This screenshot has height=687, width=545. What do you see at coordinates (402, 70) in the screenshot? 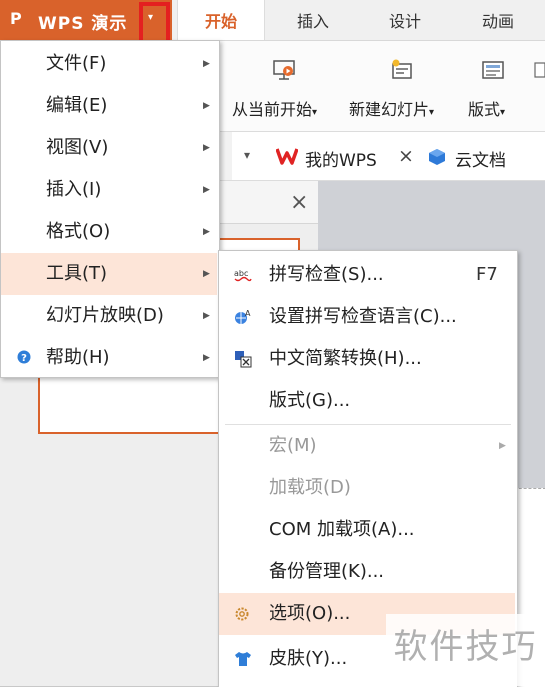
I see `new-slide-icon` at bounding box center [402, 70].